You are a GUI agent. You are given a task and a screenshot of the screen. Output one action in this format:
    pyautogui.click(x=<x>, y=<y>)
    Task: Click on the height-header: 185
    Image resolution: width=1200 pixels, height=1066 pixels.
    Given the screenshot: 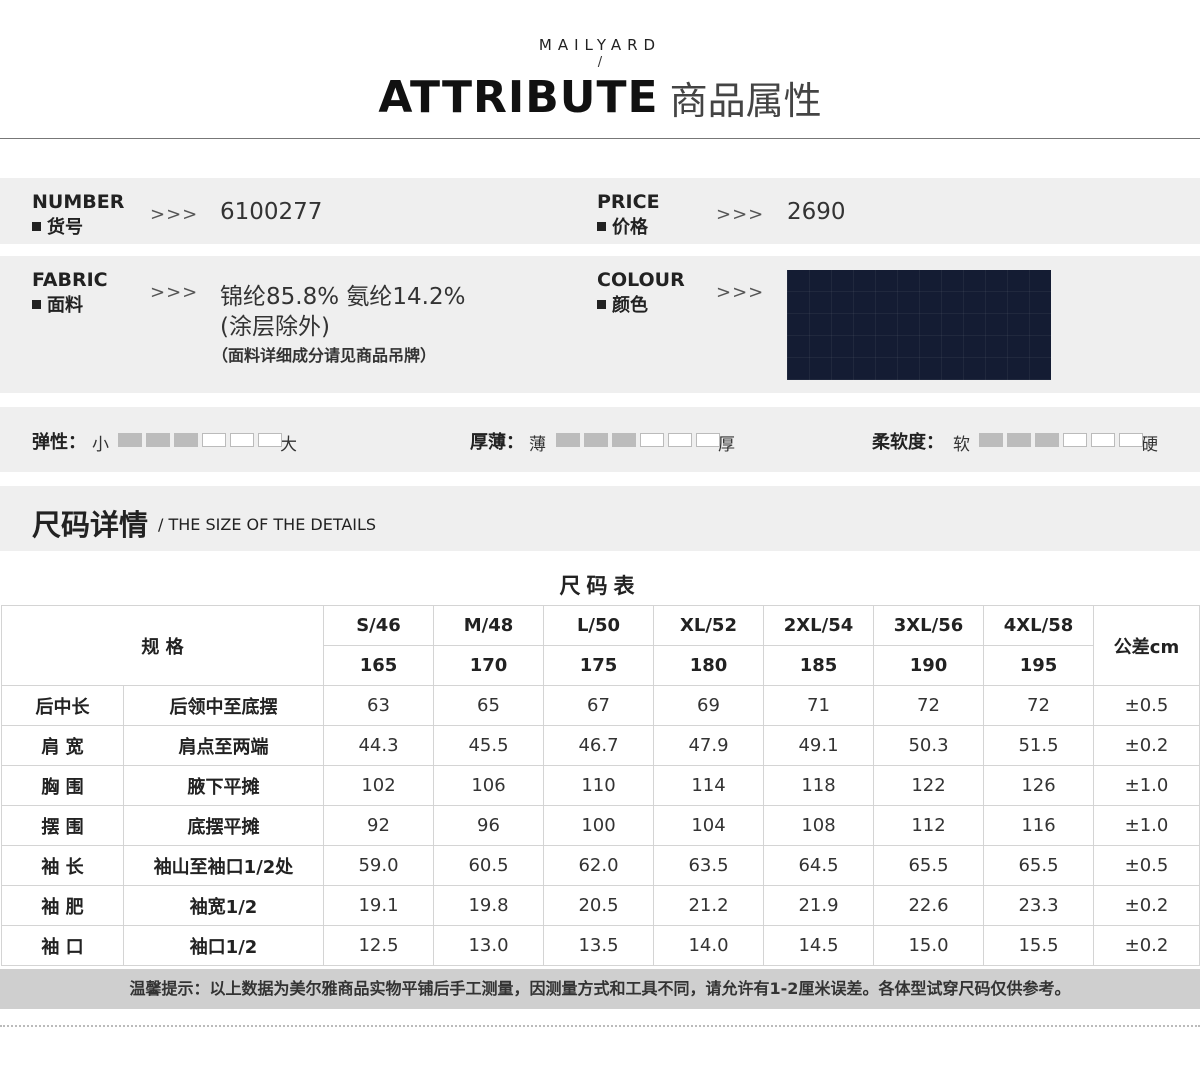 What is the action you would take?
    pyautogui.click(x=818, y=665)
    